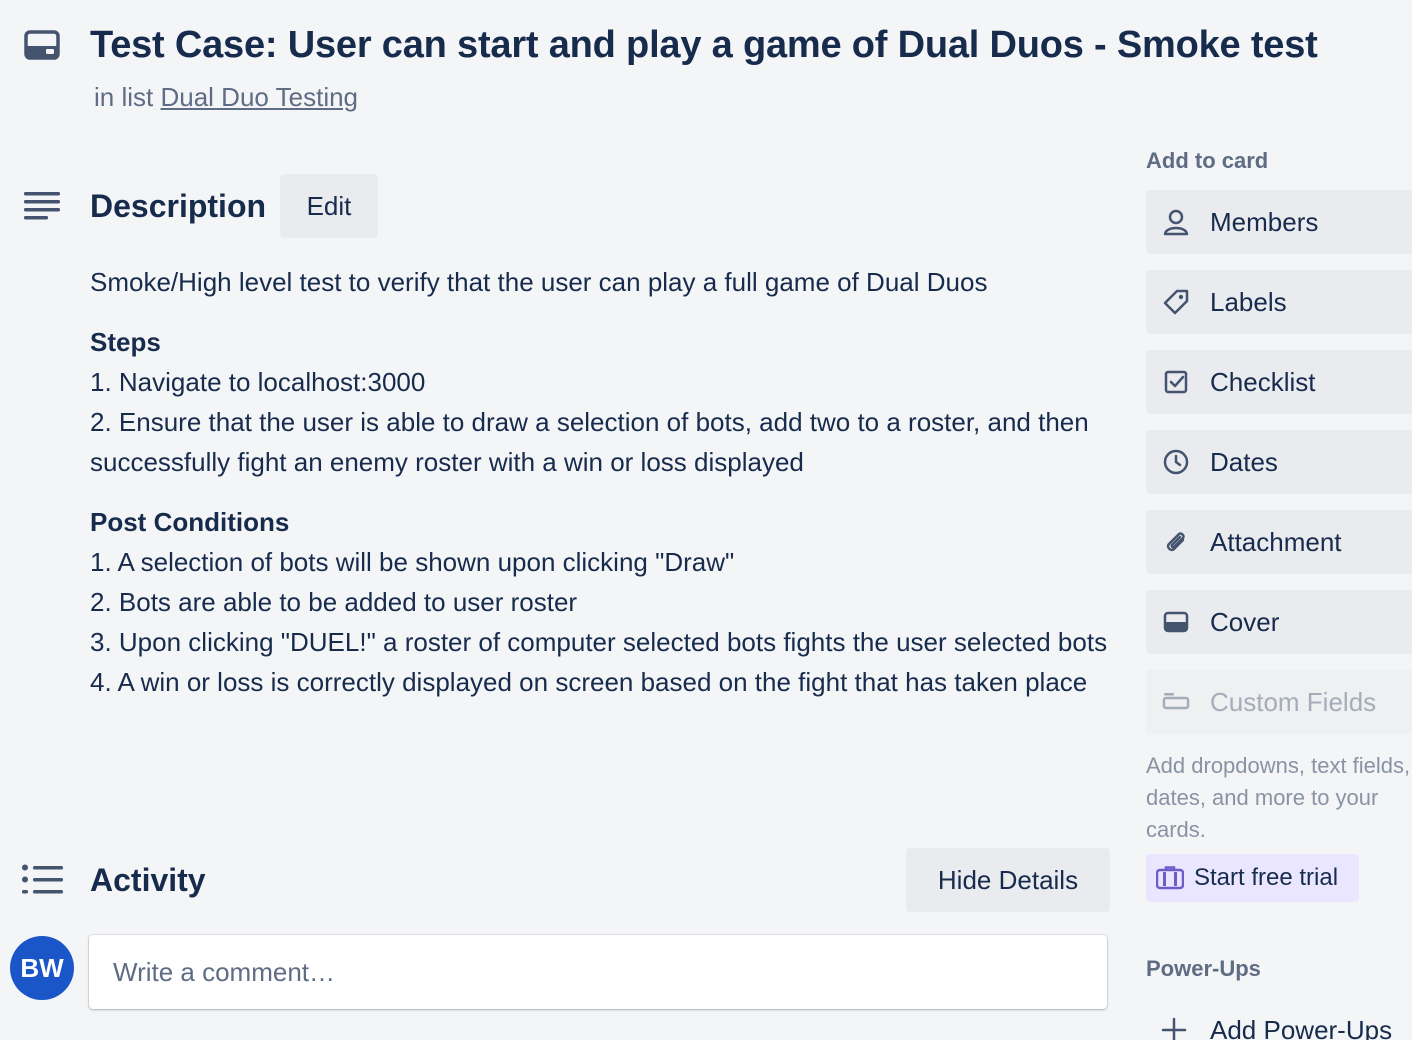 Image resolution: width=1412 pixels, height=1040 pixels. Describe the element at coordinates (1266, 877) in the screenshot. I see `start-free-trial-label: Start free trial` at that location.